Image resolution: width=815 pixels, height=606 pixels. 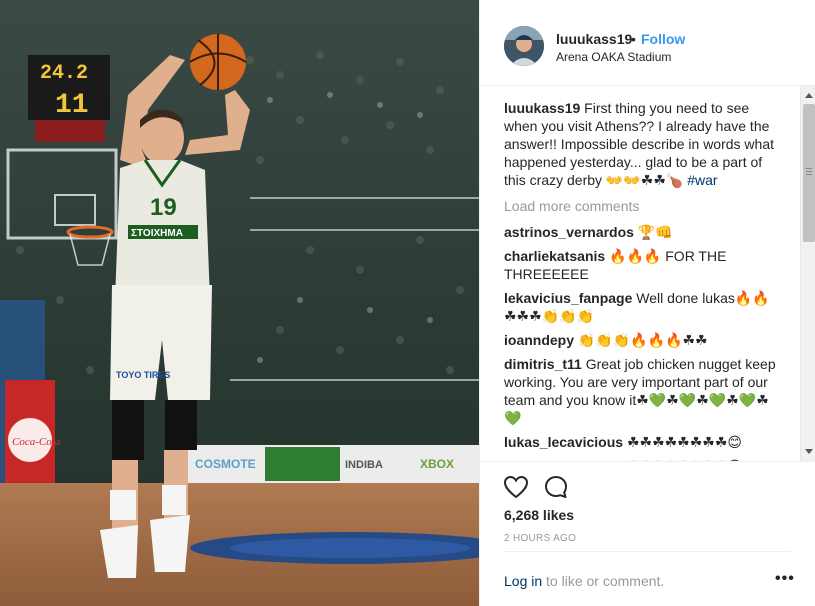 What do you see at coordinates (437, 464) in the screenshot?
I see `ad-xbox: XBOX` at bounding box center [437, 464].